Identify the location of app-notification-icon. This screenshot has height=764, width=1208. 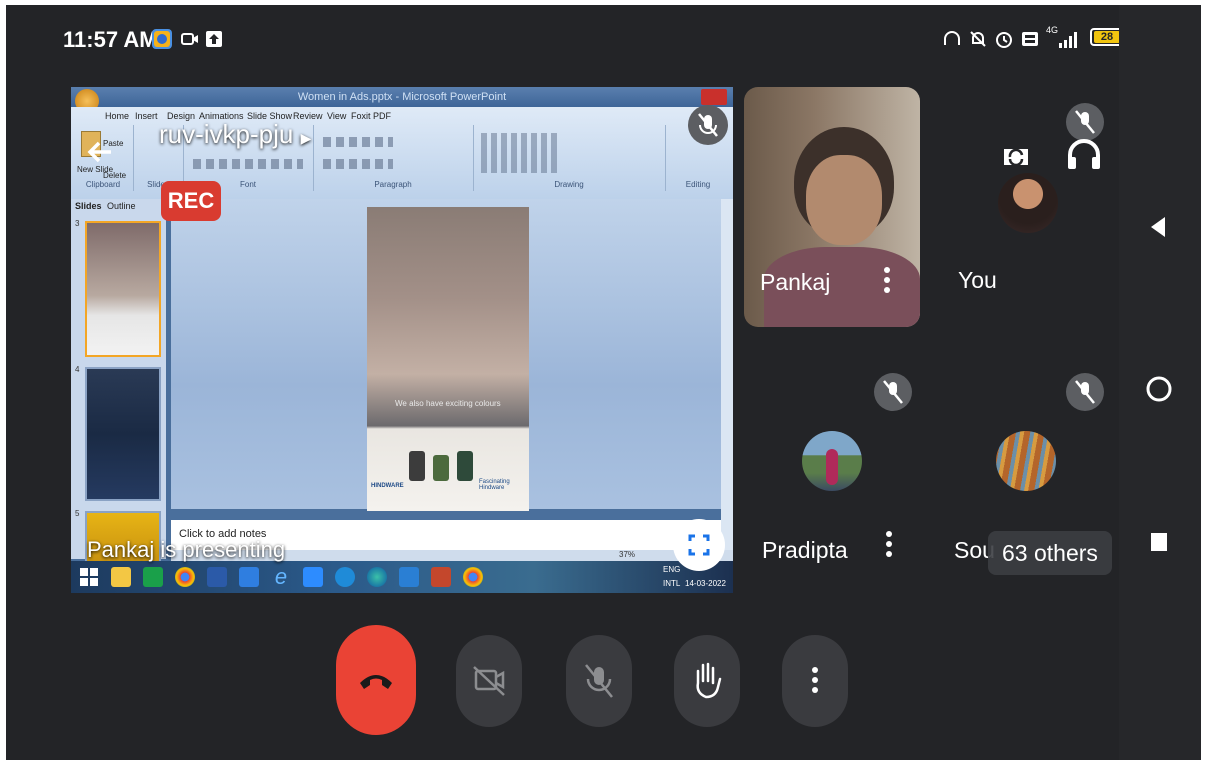
(162, 39).